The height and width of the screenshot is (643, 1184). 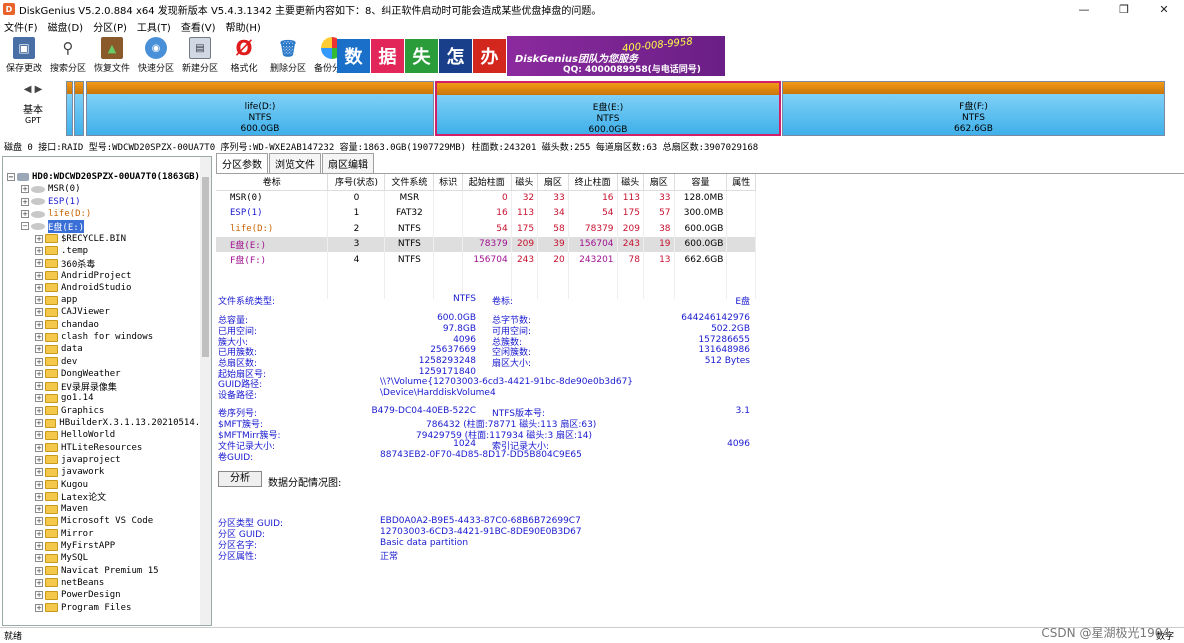 What do you see at coordinates (24, 54) in the screenshot?
I see `save-button: ▣ 保存更改` at bounding box center [24, 54].